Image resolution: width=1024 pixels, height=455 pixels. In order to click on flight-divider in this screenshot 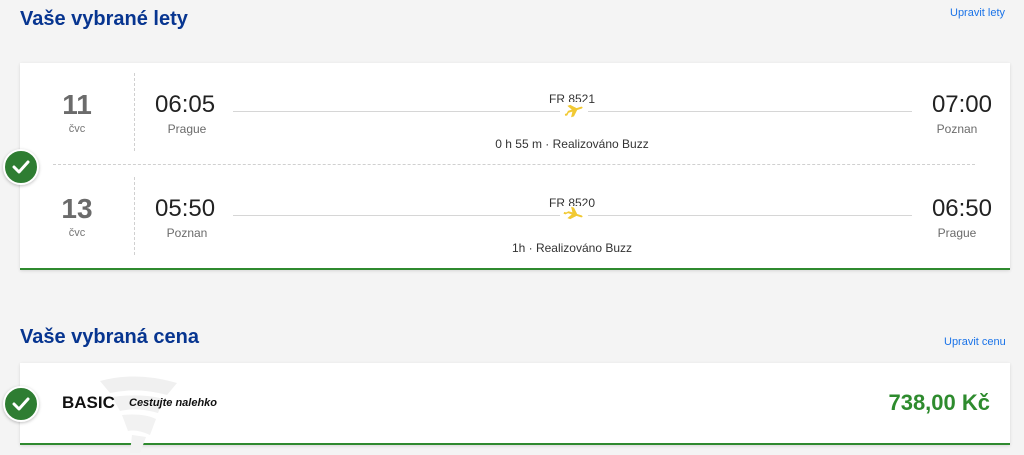, I will do `click(514, 164)`.